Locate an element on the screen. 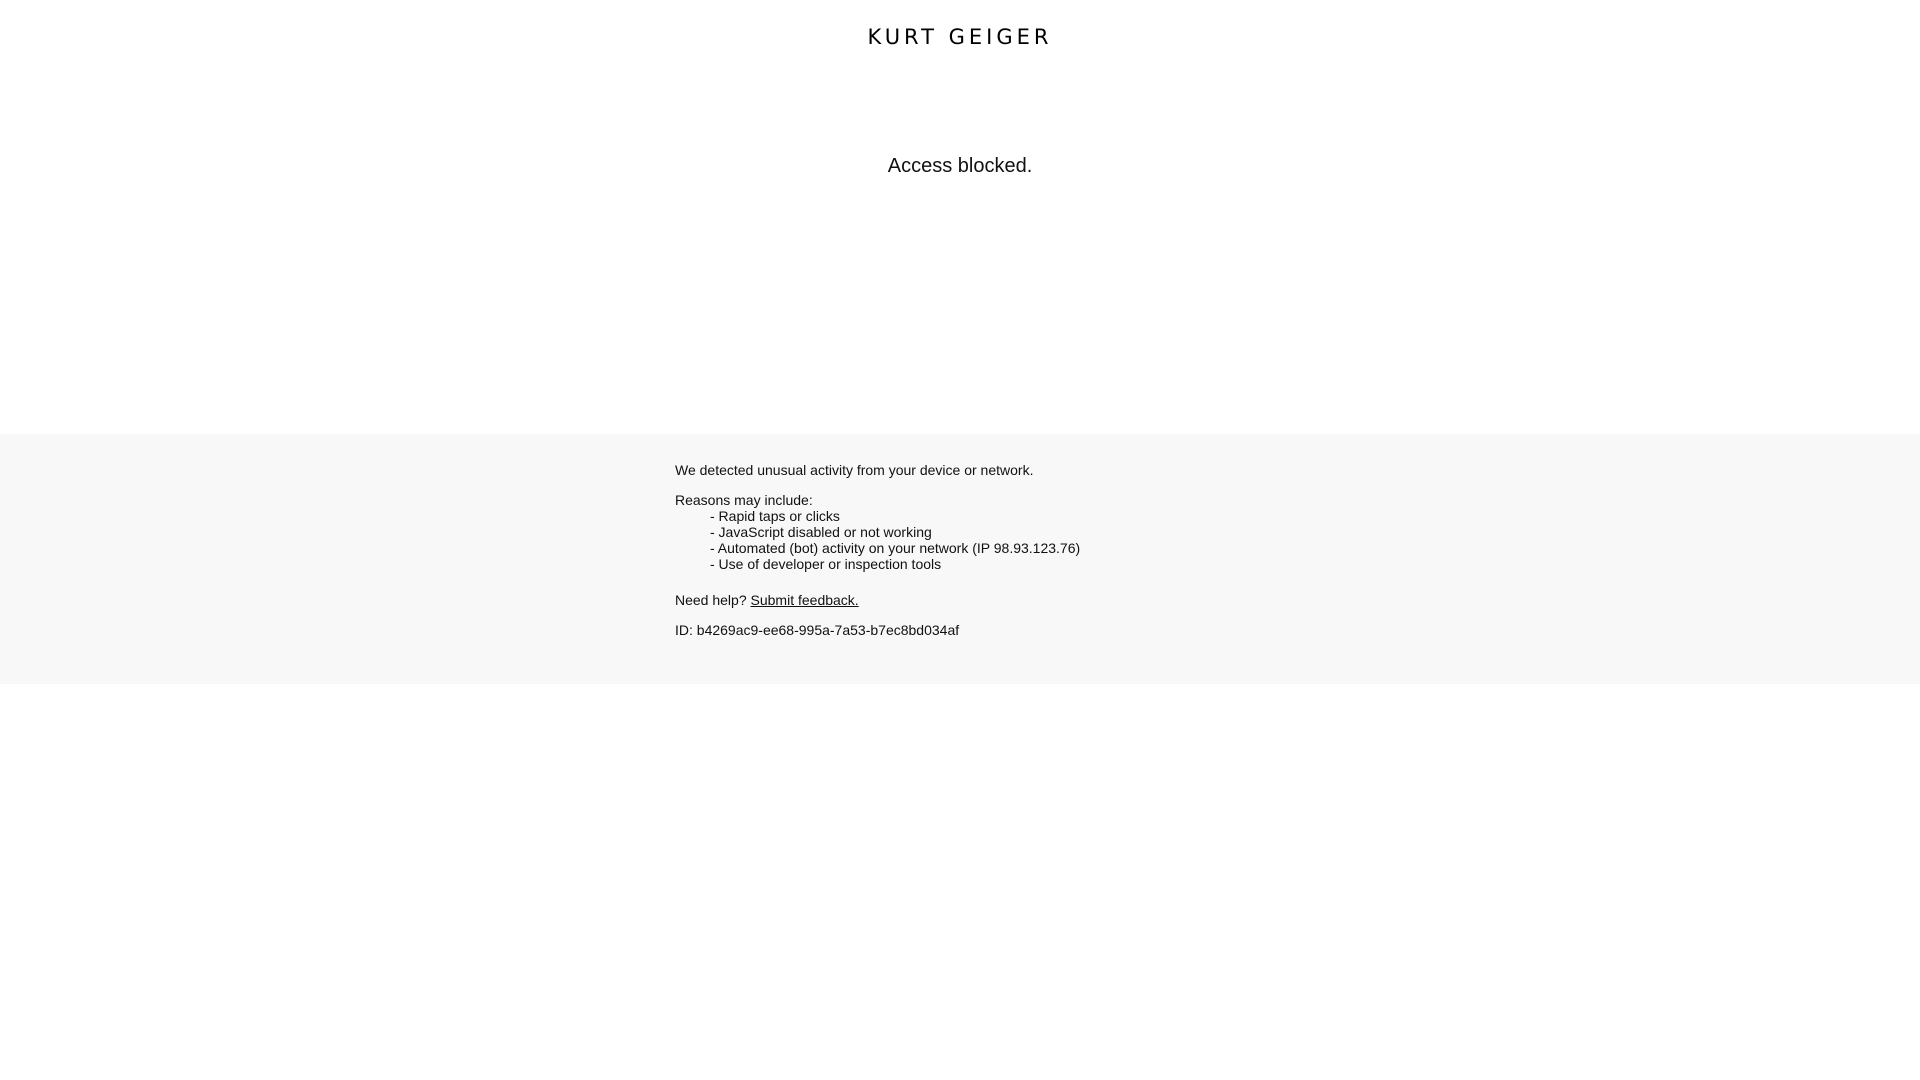 This screenshot has height=1080, width=1920. request-id: ID: b4269ac9-ee68-995a-7a53-b7ec8bd034af is located at coordinates (1025, 630).